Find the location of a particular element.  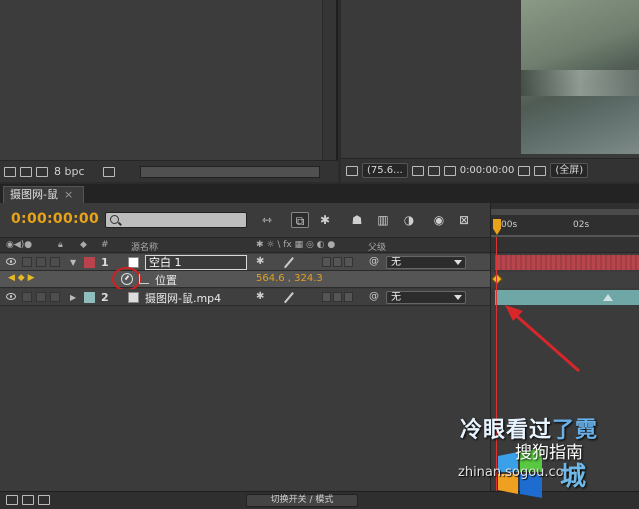

lock-icon: 🔒︎ is located at coordinates (60, 245).